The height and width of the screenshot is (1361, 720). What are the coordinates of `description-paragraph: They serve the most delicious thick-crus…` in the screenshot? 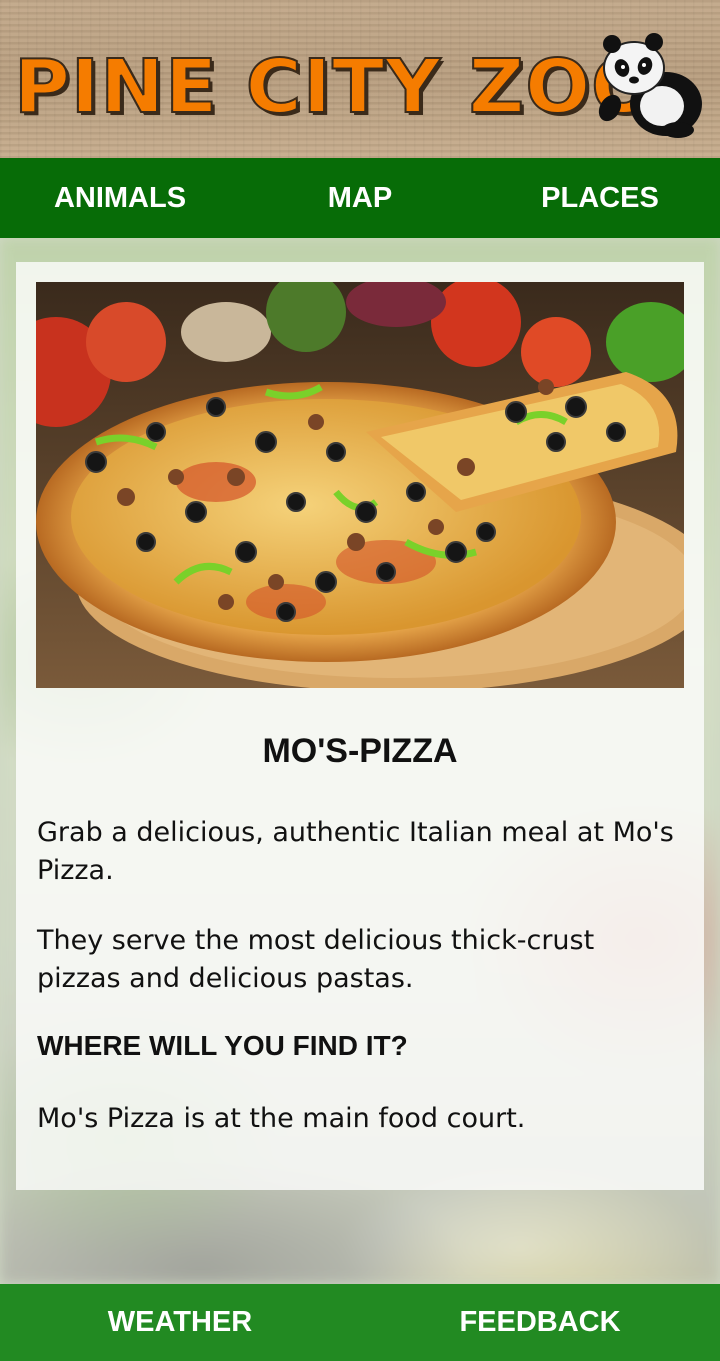 It's located at (316, 959).